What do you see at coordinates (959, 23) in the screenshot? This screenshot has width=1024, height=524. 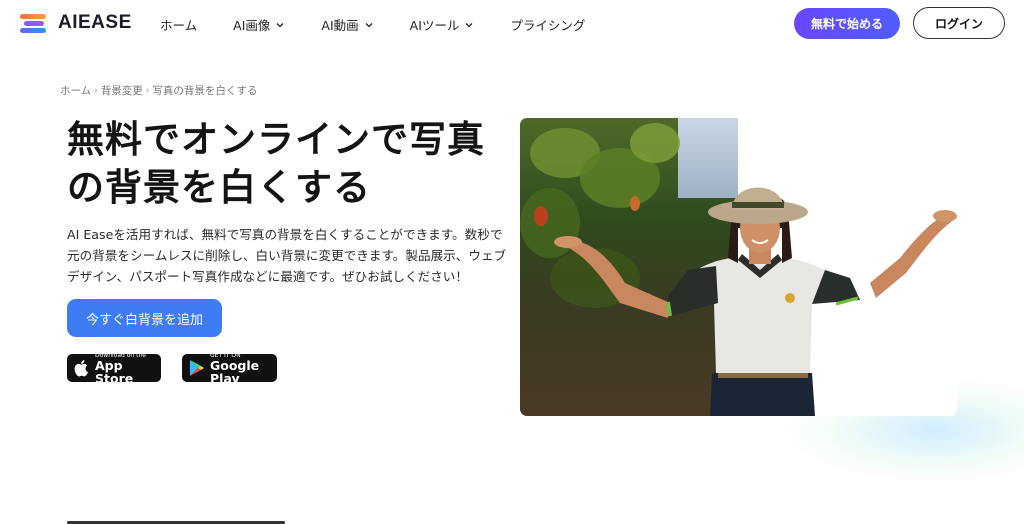 I see `login-button: ログイン` at bounding box center [959, 23].